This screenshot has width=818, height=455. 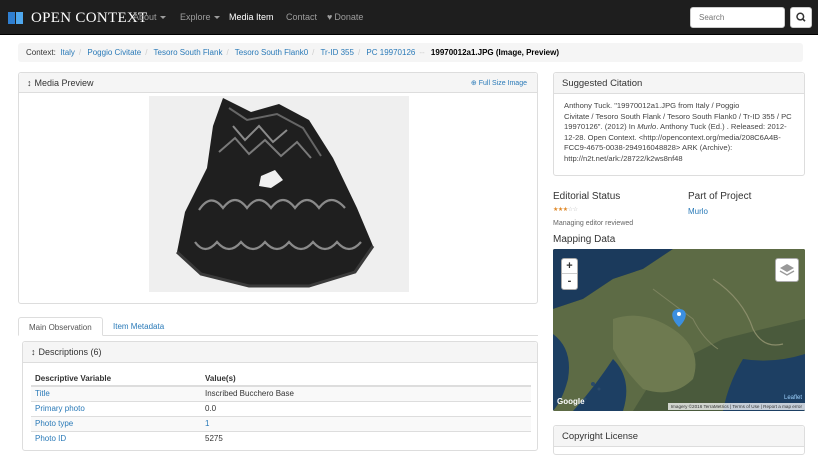 I want to click on breadcrumb-tesoro-south-flank0: Tesoro South Flank0, so click(x=271, y=52).